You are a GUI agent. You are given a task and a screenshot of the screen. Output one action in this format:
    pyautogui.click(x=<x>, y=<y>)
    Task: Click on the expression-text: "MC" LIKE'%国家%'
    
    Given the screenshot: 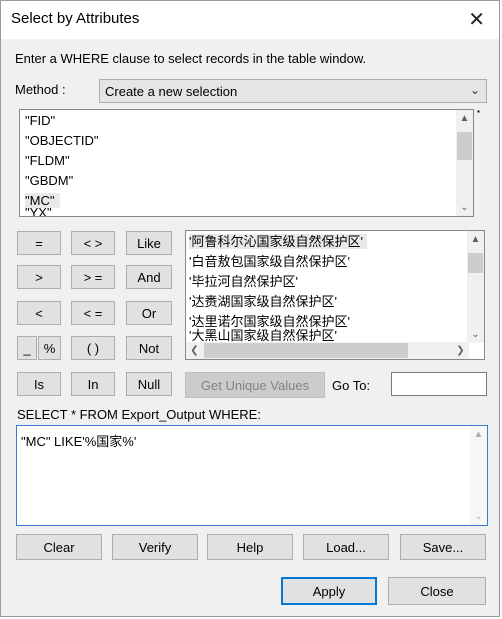 What is the action you would take?
    pyautogui.click(x=79, y=441)
    